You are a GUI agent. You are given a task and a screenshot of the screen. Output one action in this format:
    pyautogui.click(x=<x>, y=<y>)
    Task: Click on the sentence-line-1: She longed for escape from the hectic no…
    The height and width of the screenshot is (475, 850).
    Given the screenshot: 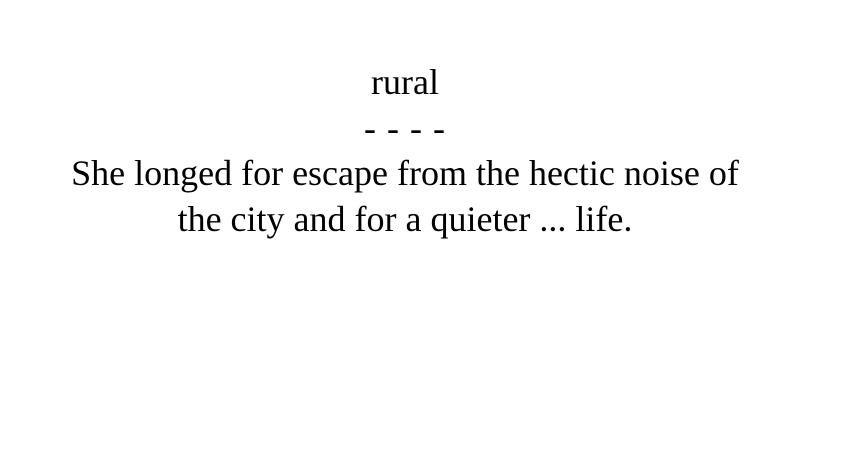 What is the action you would take?
    pyautogui.click(x=405, y=173)
    